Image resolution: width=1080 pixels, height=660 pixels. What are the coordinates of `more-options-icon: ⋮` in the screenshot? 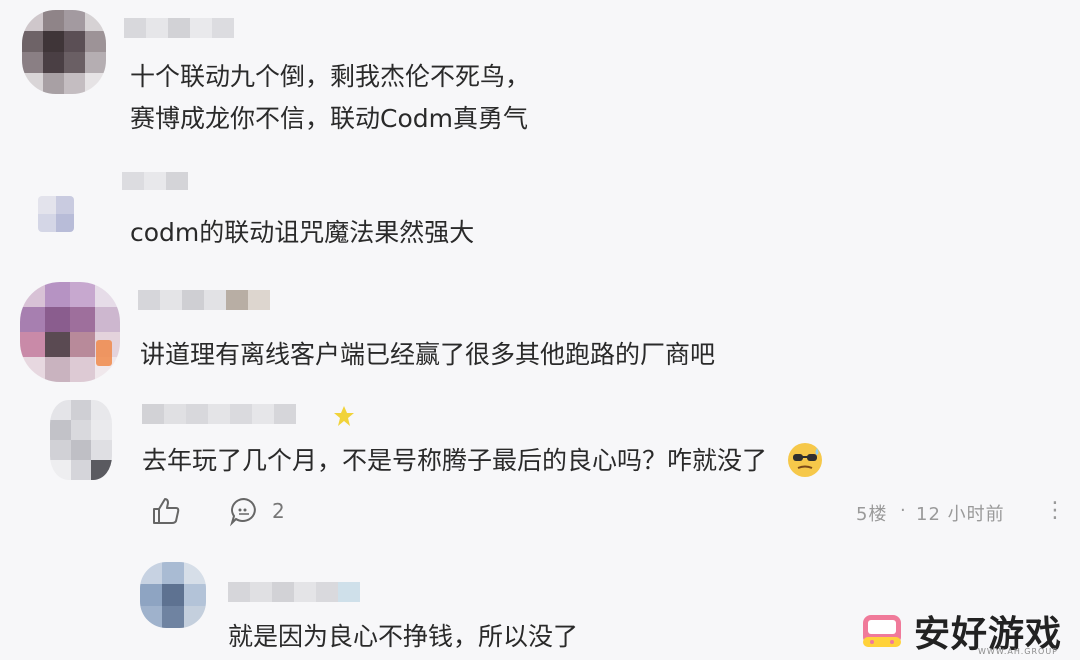 It's located at (1055, 510).